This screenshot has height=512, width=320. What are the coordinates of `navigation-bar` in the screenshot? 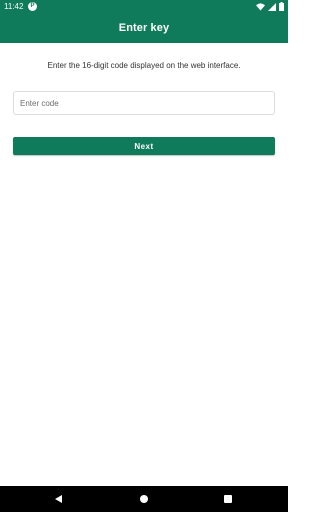 It's located at (144, 499).